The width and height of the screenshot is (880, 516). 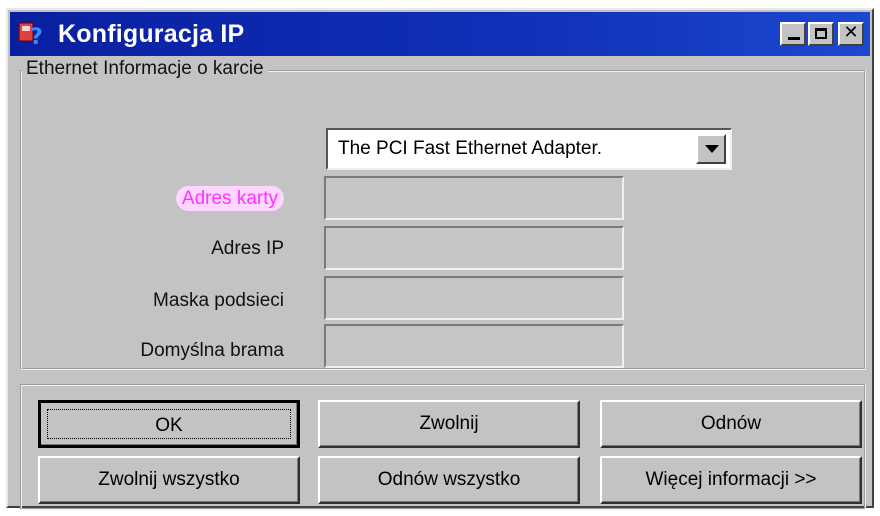 What do you see at coordinates (711, 149) in the screenshot?
I see `chevron-down-icon` at bounding box center [711, 149].